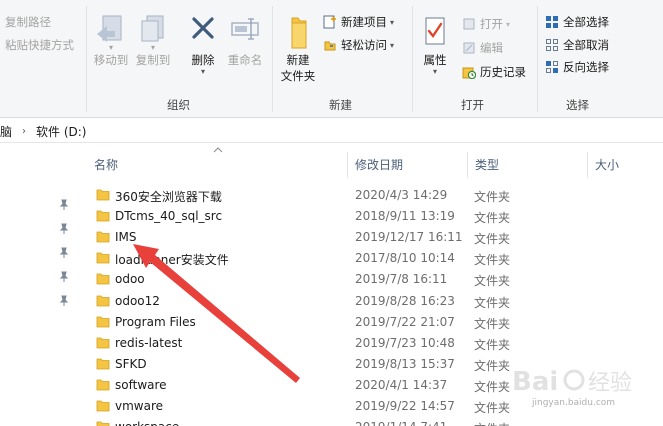  I want to click on select-all-button: 全部选择, so click(577, 22).